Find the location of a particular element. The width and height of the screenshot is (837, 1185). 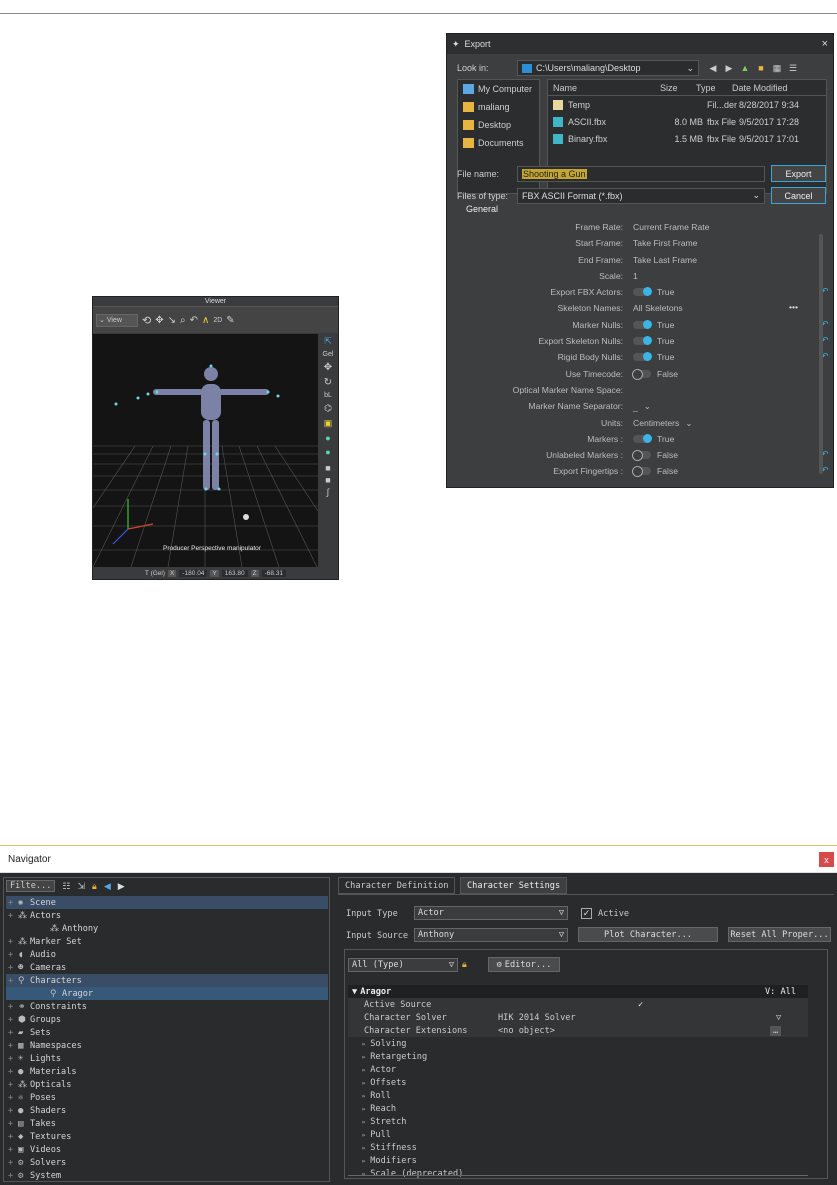

property-value: _ ⌄ is located at coordinates (642, 406).